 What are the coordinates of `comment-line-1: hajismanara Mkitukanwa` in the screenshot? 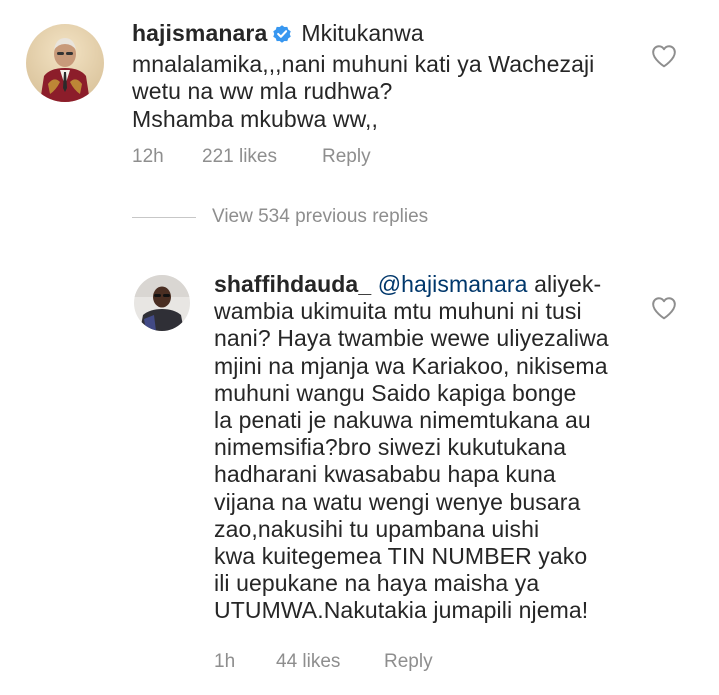 It's located at (392, 35).